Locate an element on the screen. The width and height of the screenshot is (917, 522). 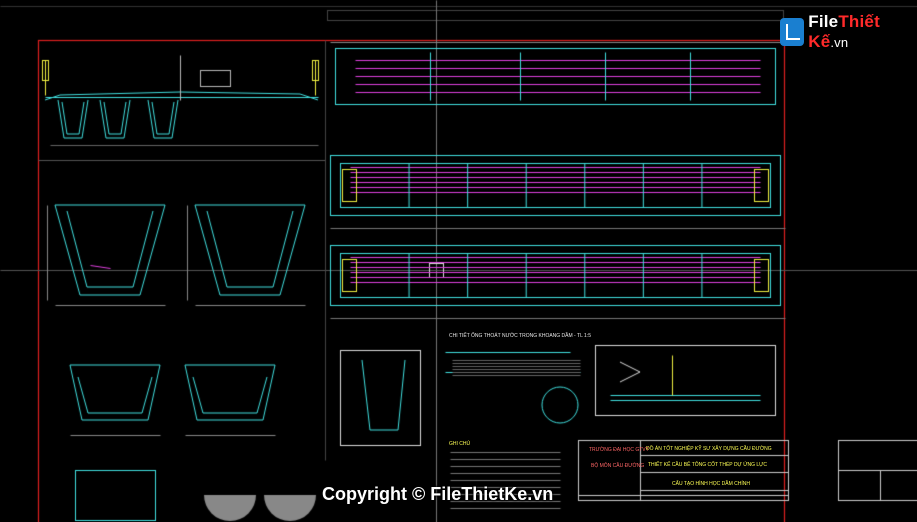
notes-title: GHI CHÚ is located at coordinates (460, 444).